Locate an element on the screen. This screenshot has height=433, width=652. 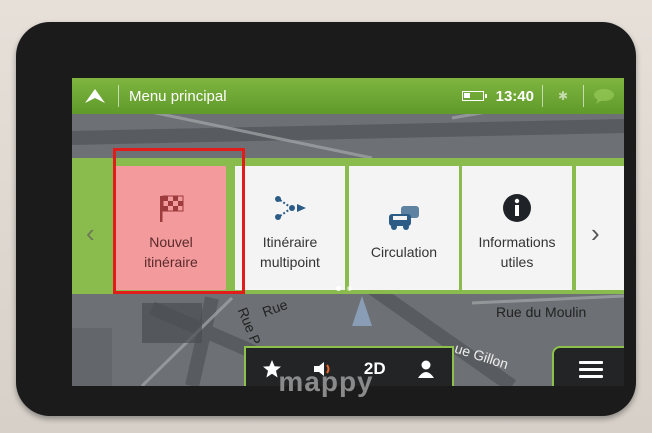
status-bar: Menu principal 13:40 ✱ is located at coordinates (348, 96).